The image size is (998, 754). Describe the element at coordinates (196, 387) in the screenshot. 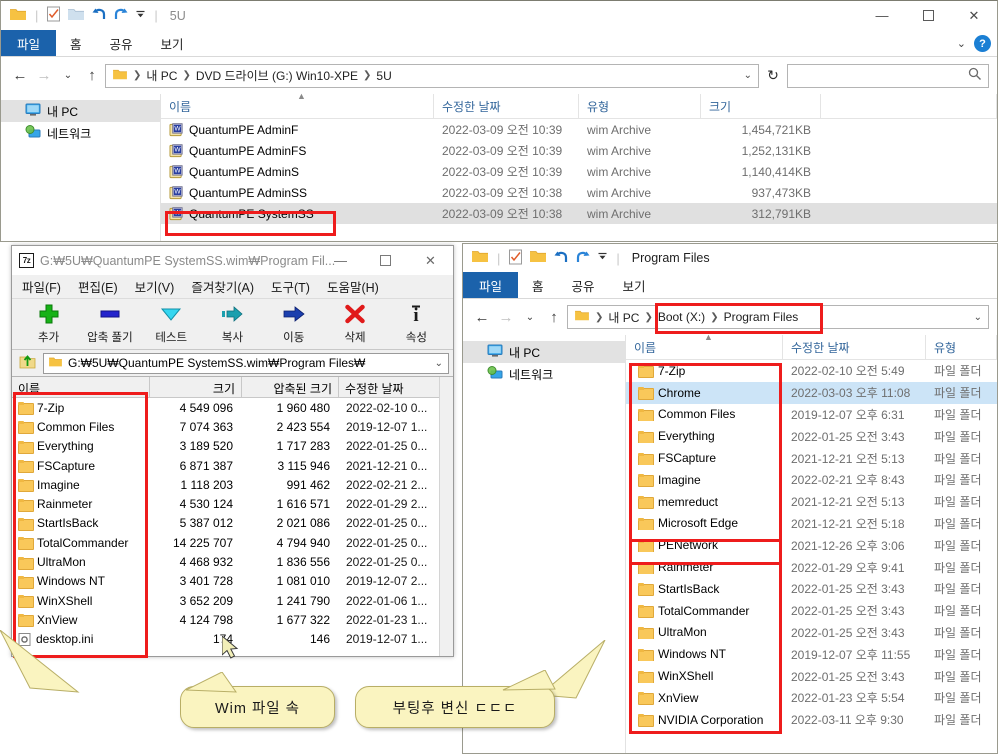

I see `sevenzip-column-size: 크기` at that location.